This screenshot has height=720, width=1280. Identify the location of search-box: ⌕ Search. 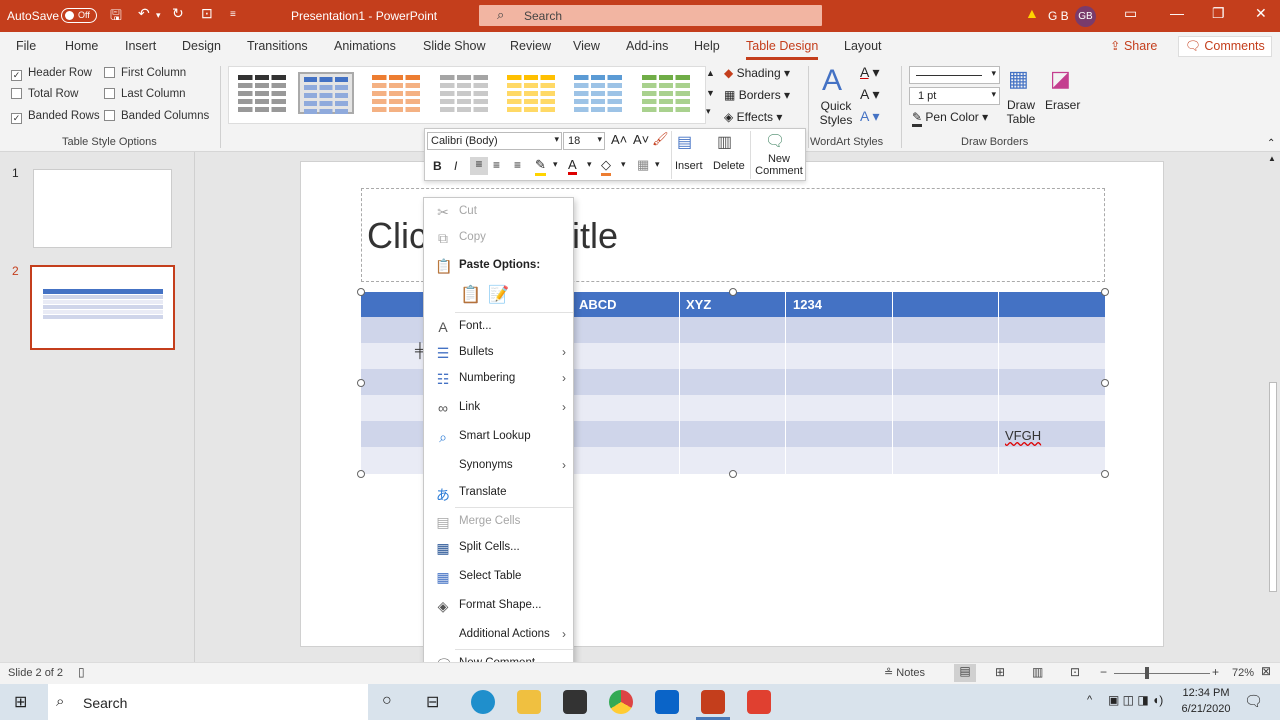
(650, 15).